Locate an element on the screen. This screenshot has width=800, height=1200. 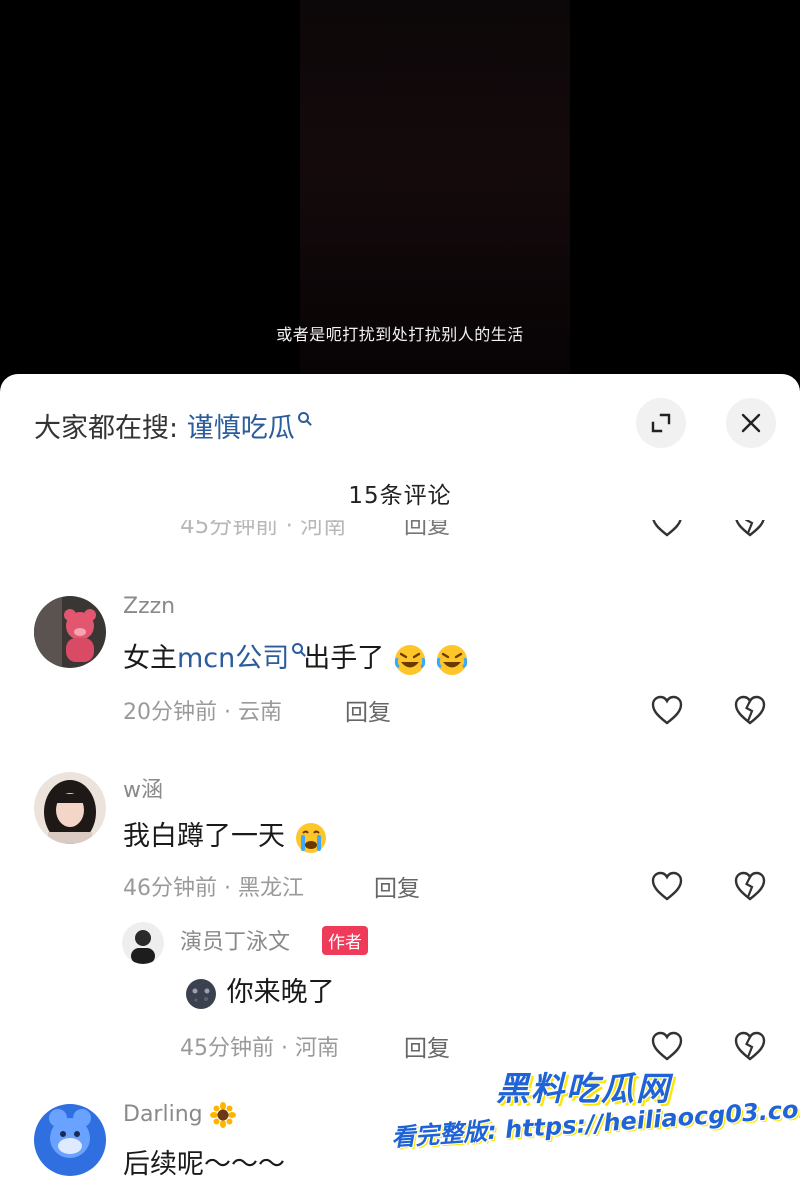
comment-meta: 45分钟前 · 河南 is located at coordinates (263, 529).